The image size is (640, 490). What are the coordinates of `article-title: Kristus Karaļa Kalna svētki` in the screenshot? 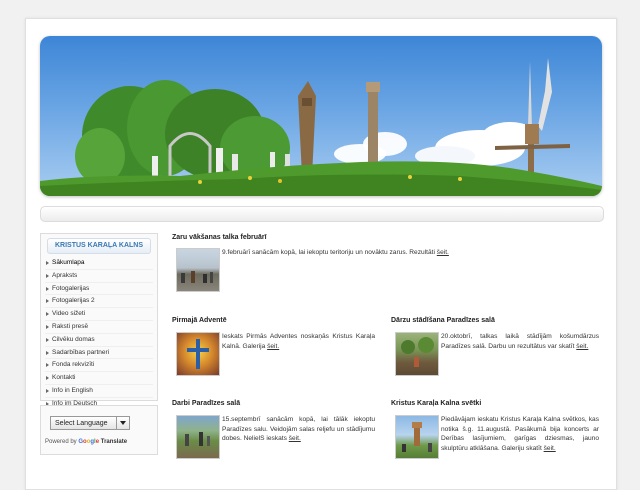 It's located at (498, 403).